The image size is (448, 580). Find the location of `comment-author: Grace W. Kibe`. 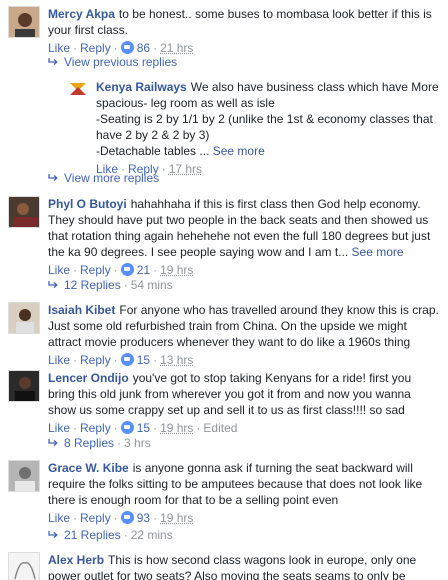

comment-author: Grace W. Kibe is located at coordinates (88, 468).